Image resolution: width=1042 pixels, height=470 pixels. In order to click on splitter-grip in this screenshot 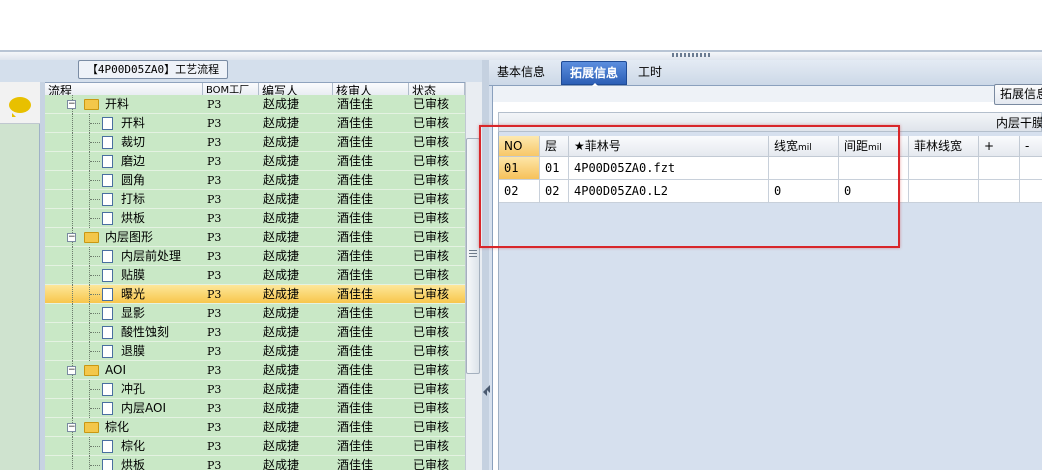, I will do `click(692, 55)`.